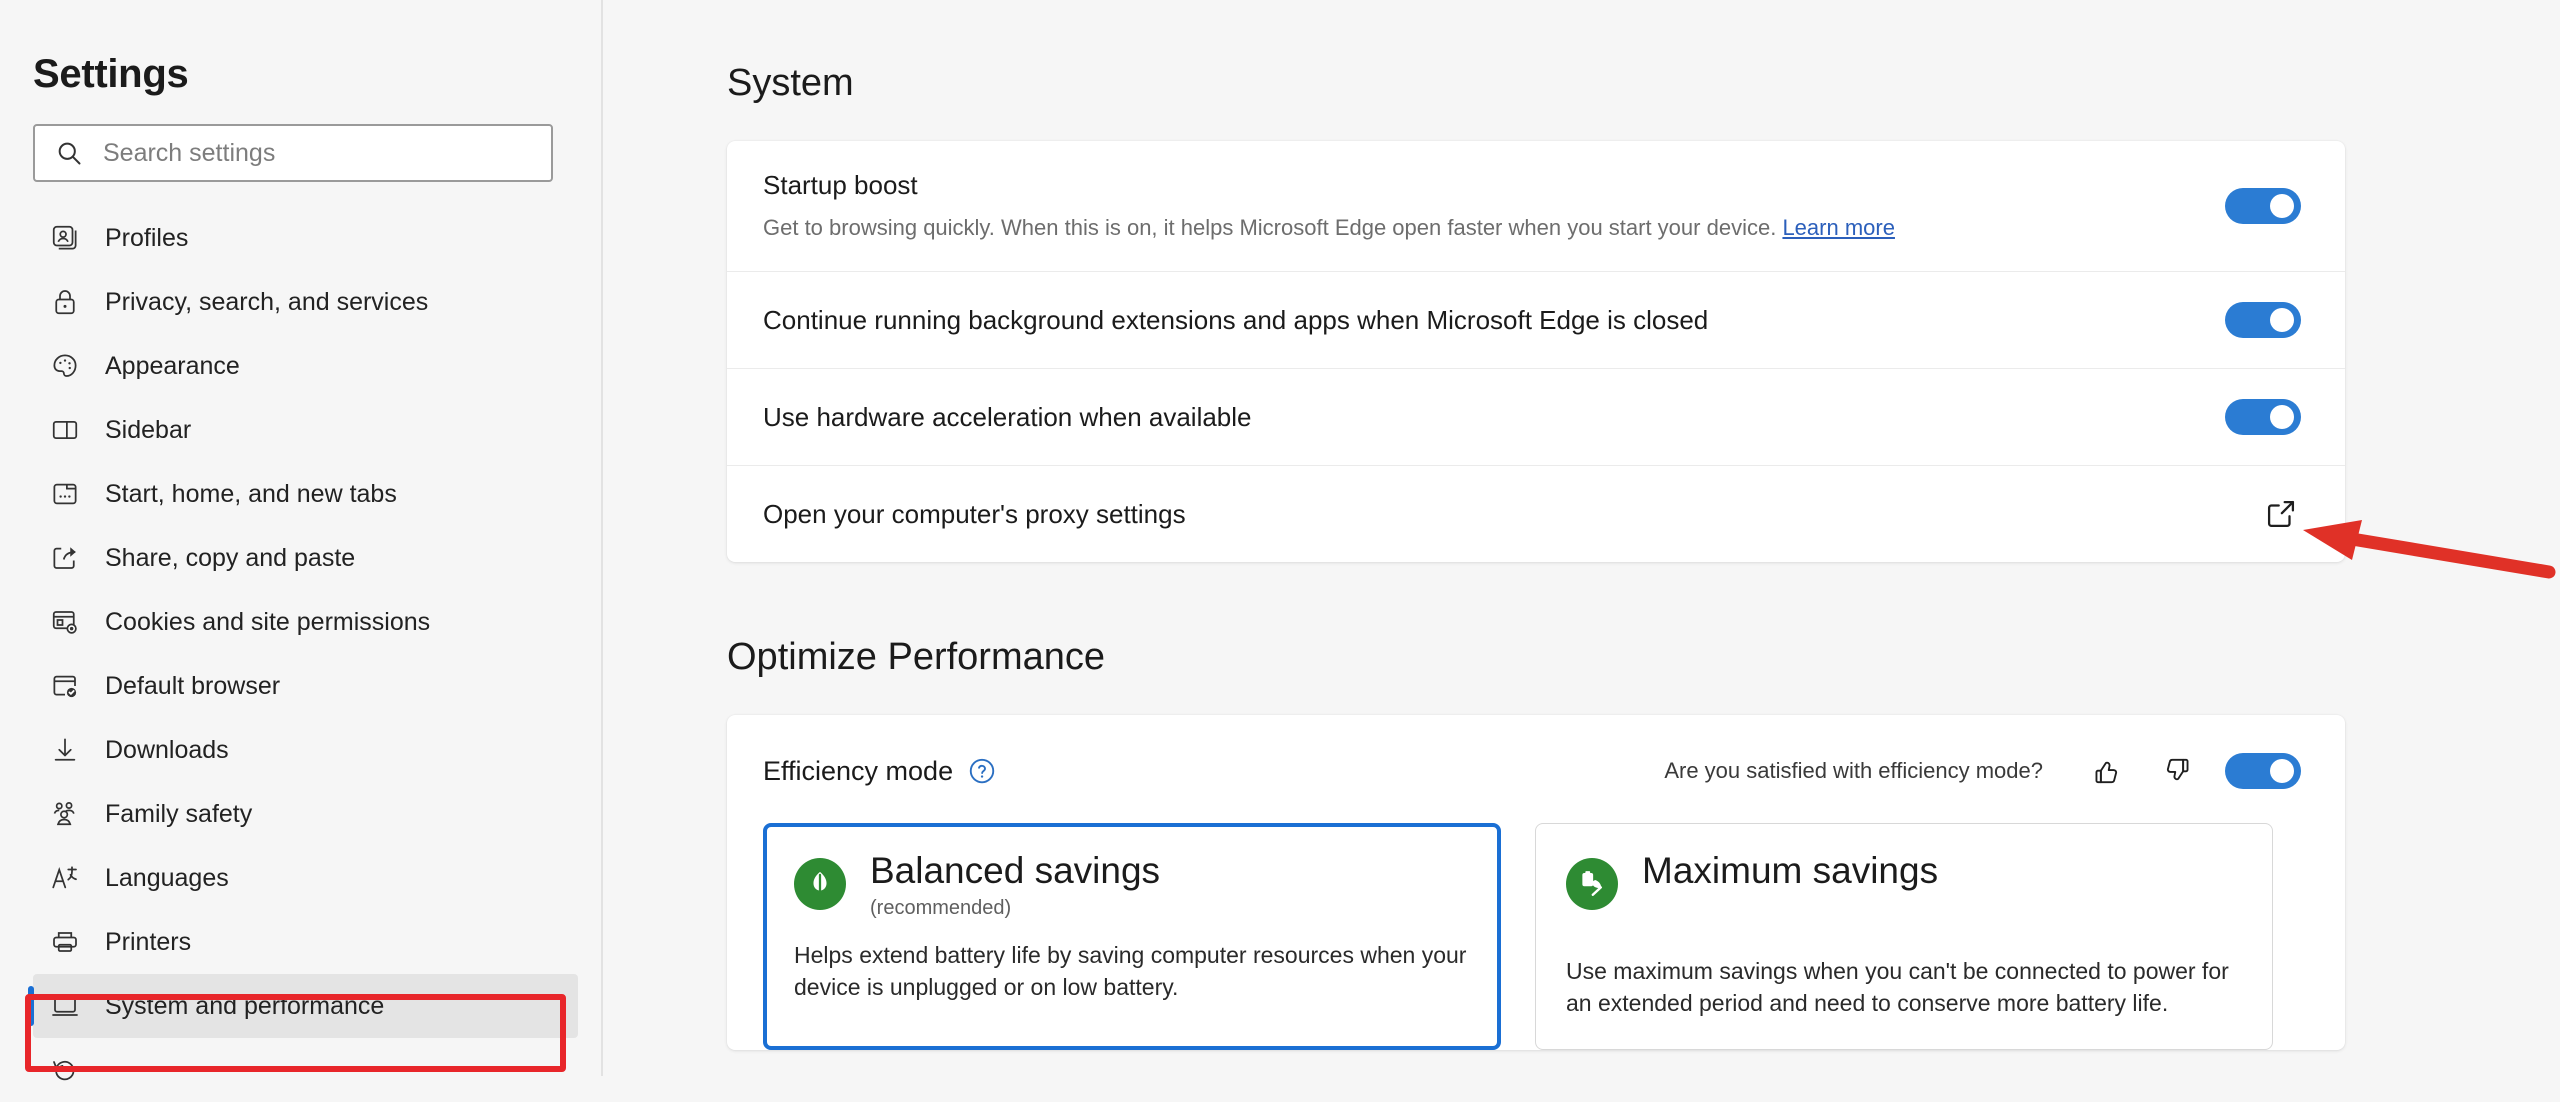  I want to click on hardware-acceleration-toggle, so click(2263, 417).